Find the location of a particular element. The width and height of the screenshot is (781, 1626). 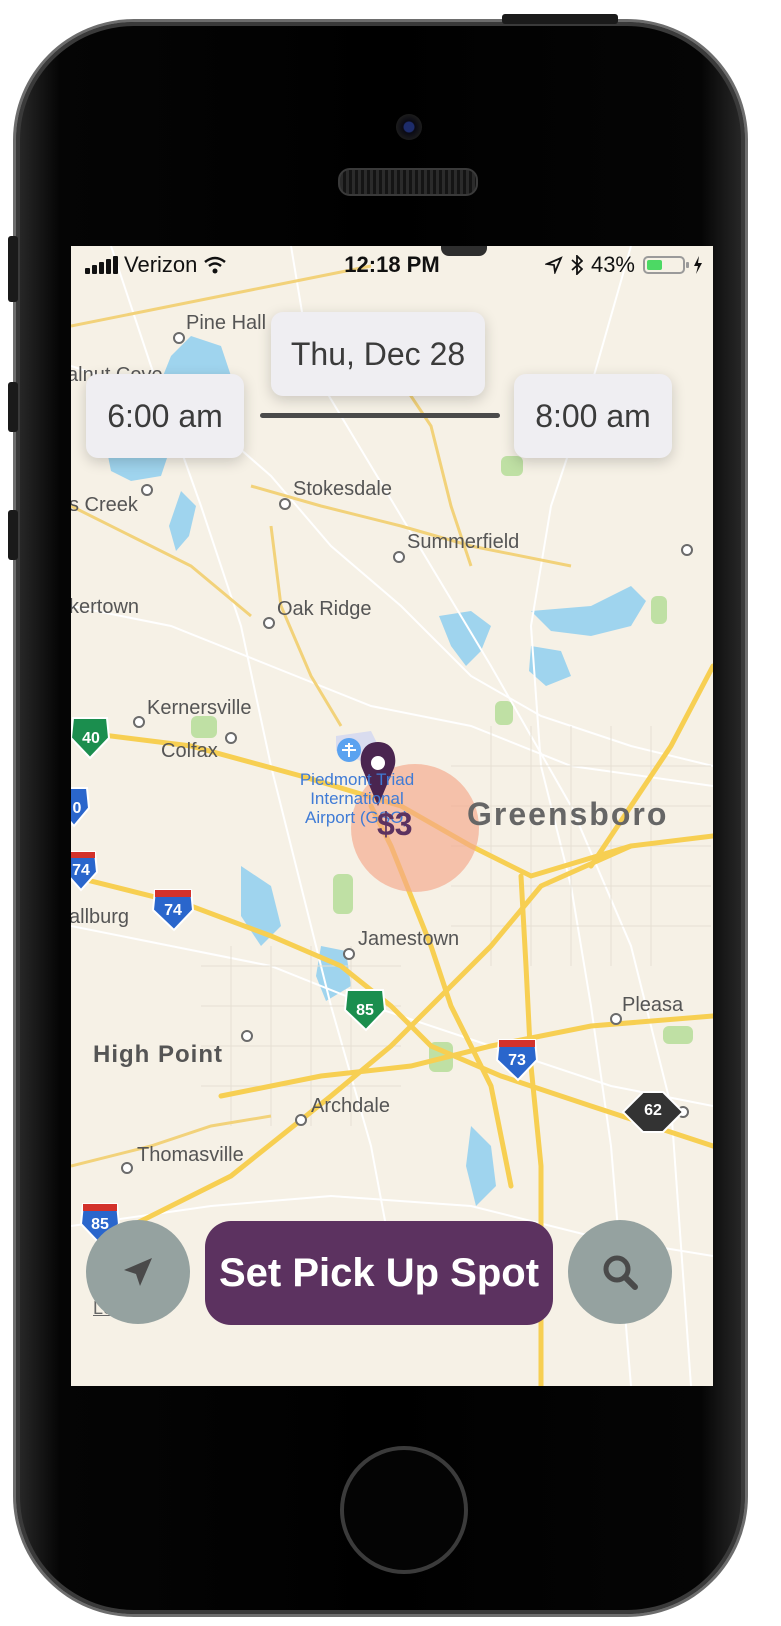

time-range-slider is located at coordinates (380, 415).